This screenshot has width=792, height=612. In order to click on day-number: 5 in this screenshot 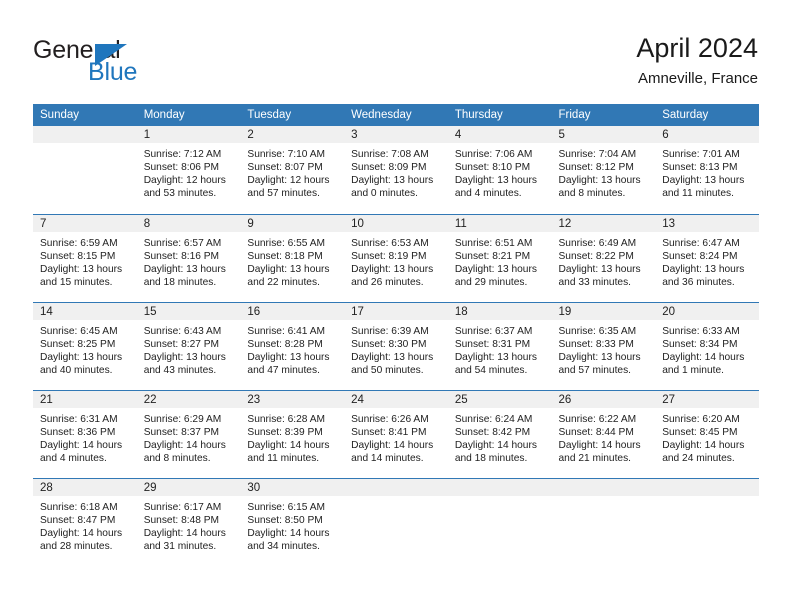, I will do `click(603, 134)`.